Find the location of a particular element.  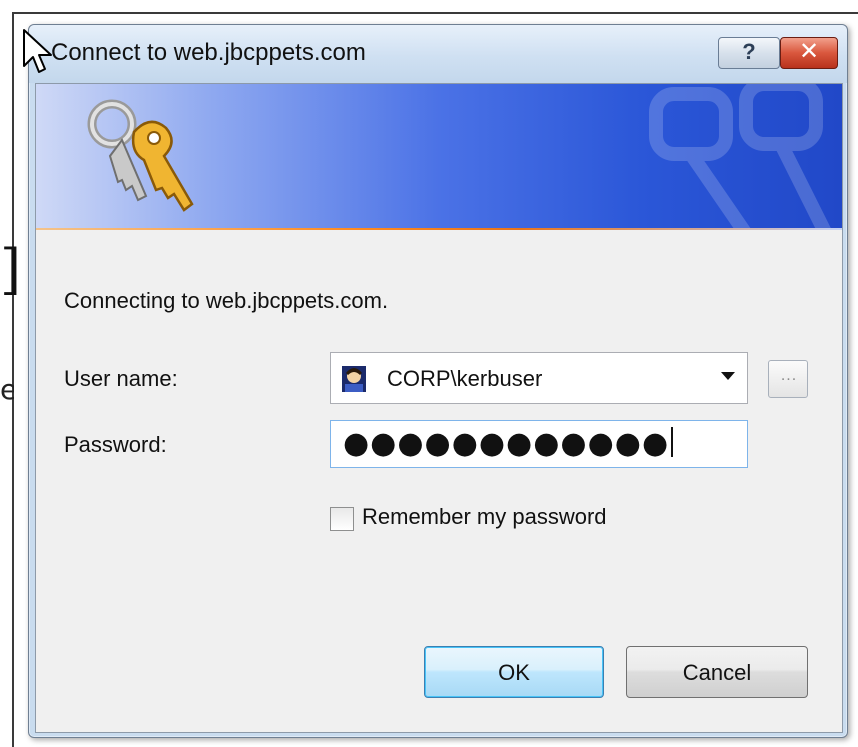

text-caret is located at coordinates (672, 442).